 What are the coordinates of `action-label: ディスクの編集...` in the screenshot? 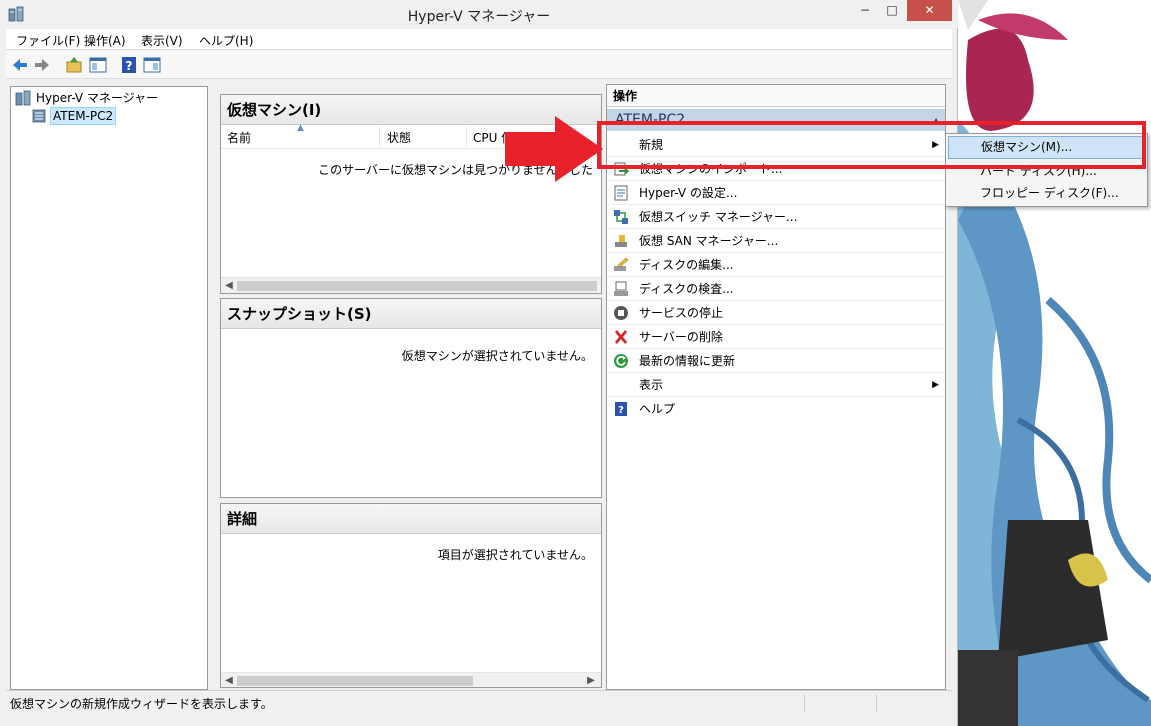 It's located at (686, 265).